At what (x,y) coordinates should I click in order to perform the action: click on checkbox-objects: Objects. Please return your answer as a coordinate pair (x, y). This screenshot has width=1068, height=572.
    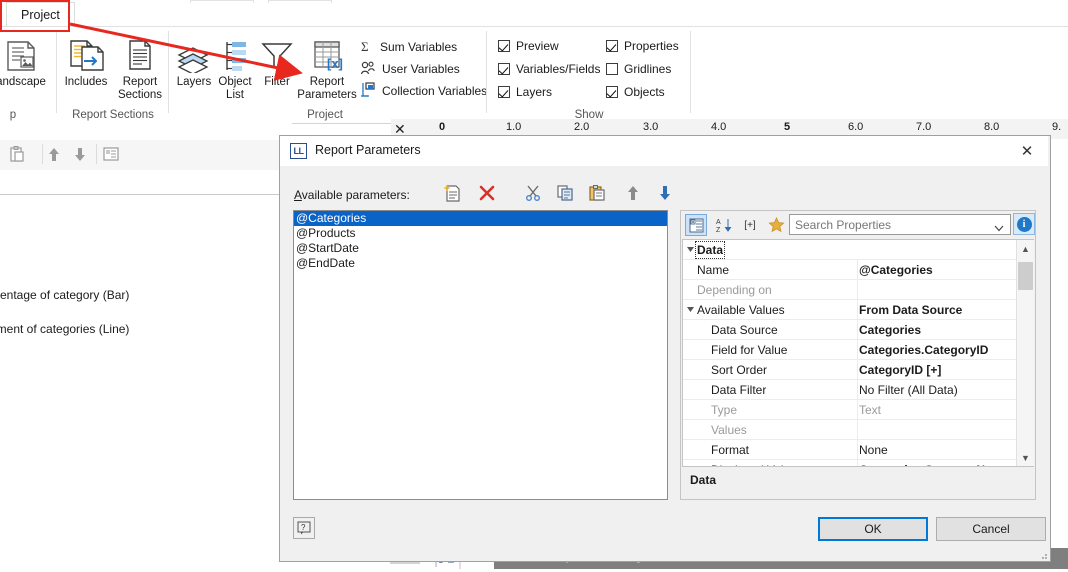
    Looking at the image, I should click on (635, 92).